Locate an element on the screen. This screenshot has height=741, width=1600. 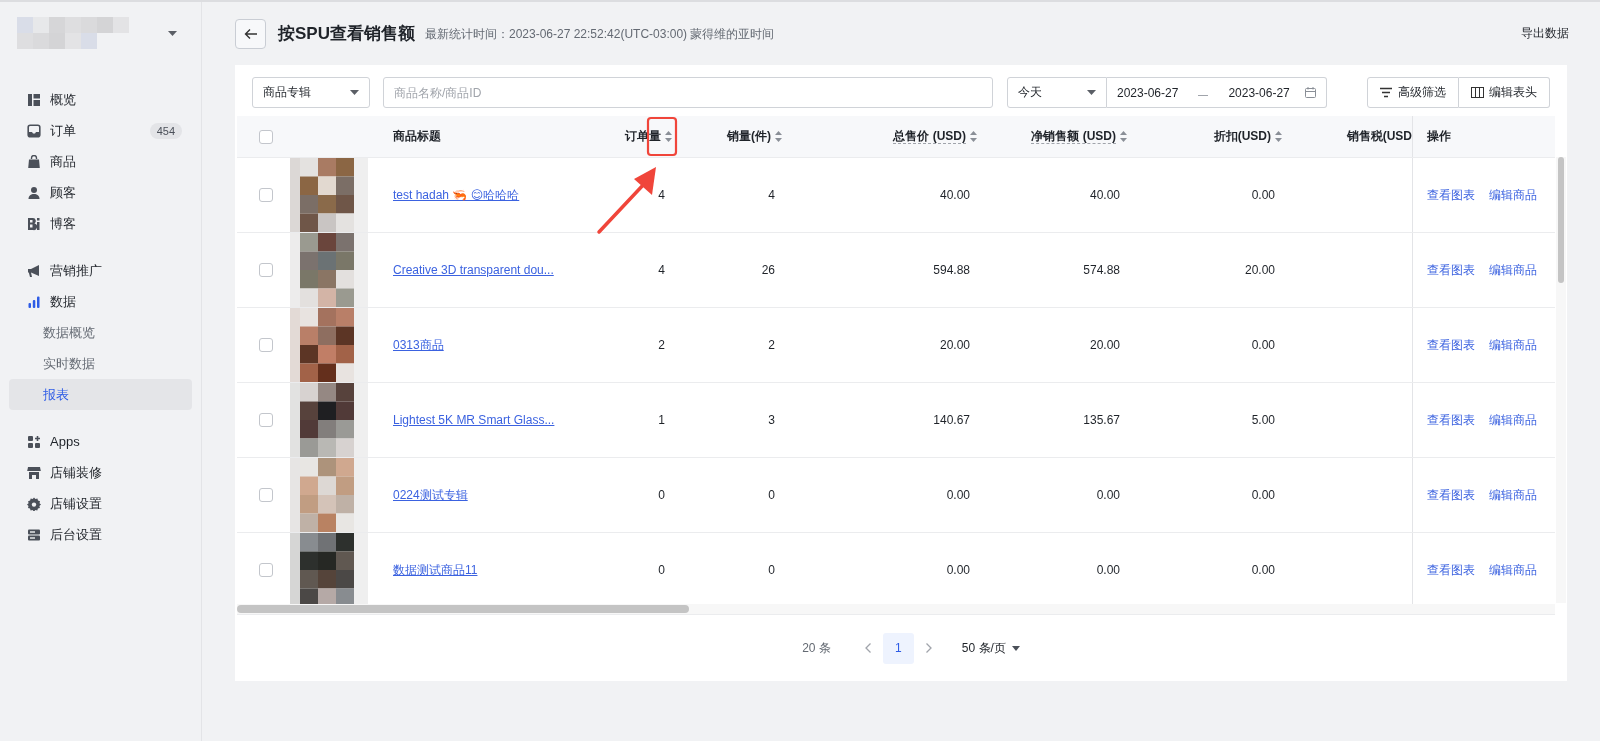
column-header: 销量(件) is located at coordinates (749, 136).